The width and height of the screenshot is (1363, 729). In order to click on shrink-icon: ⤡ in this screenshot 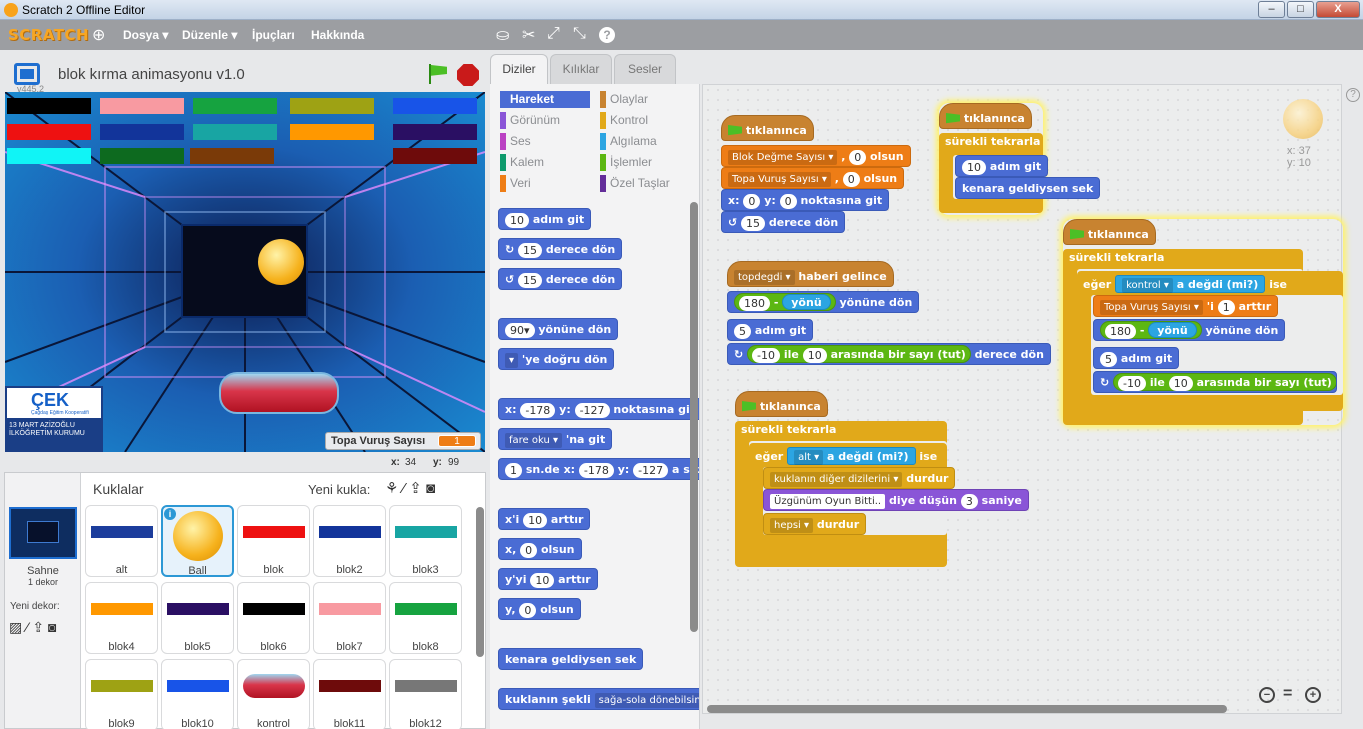, I will do `click(579, 34)`.